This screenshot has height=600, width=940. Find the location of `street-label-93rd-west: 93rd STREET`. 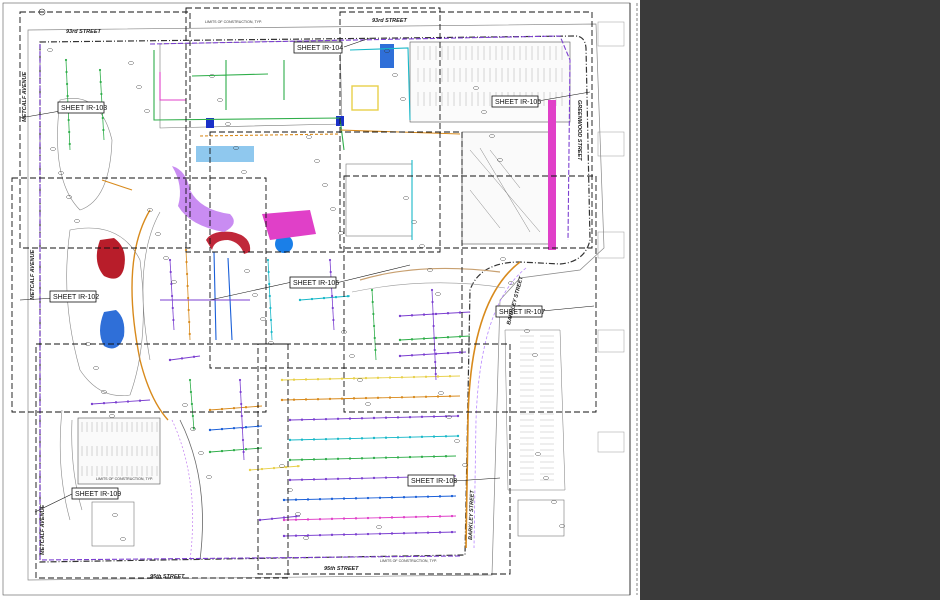

street-label-93rd-west: 93rd STREET is located at coordinates (83, 32).